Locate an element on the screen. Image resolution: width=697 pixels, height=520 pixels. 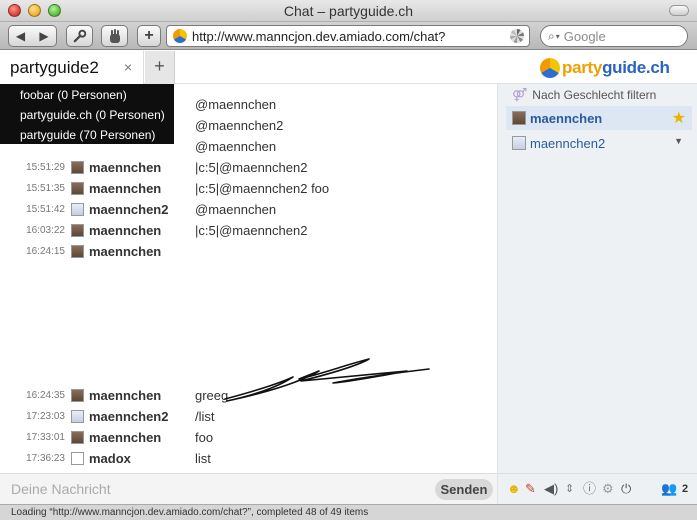
room-item-partyguide: partyguide (70 Personen) is located at coordinates (87, 136).